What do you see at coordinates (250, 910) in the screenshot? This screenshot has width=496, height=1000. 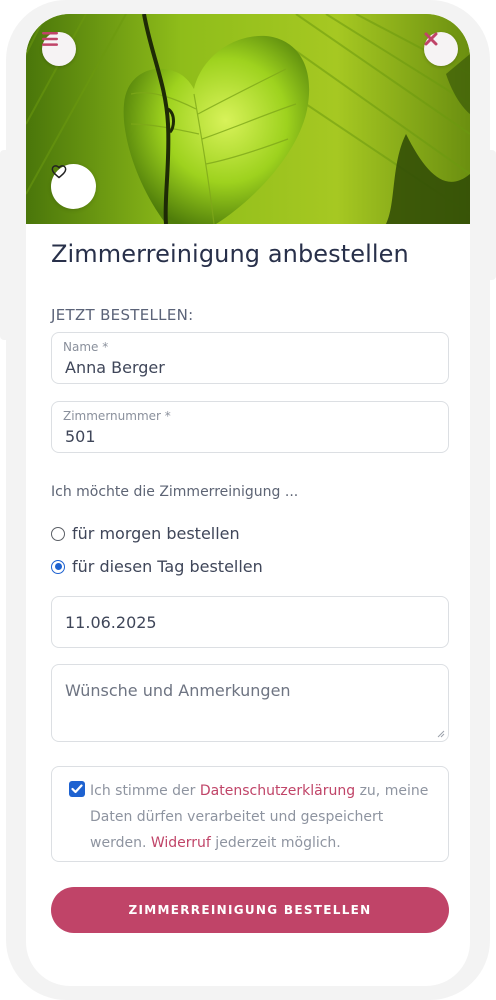 I see `submit-order-button: ZIMMERREINIGUNG BESTELLEN` at bounding box center [250, 910].